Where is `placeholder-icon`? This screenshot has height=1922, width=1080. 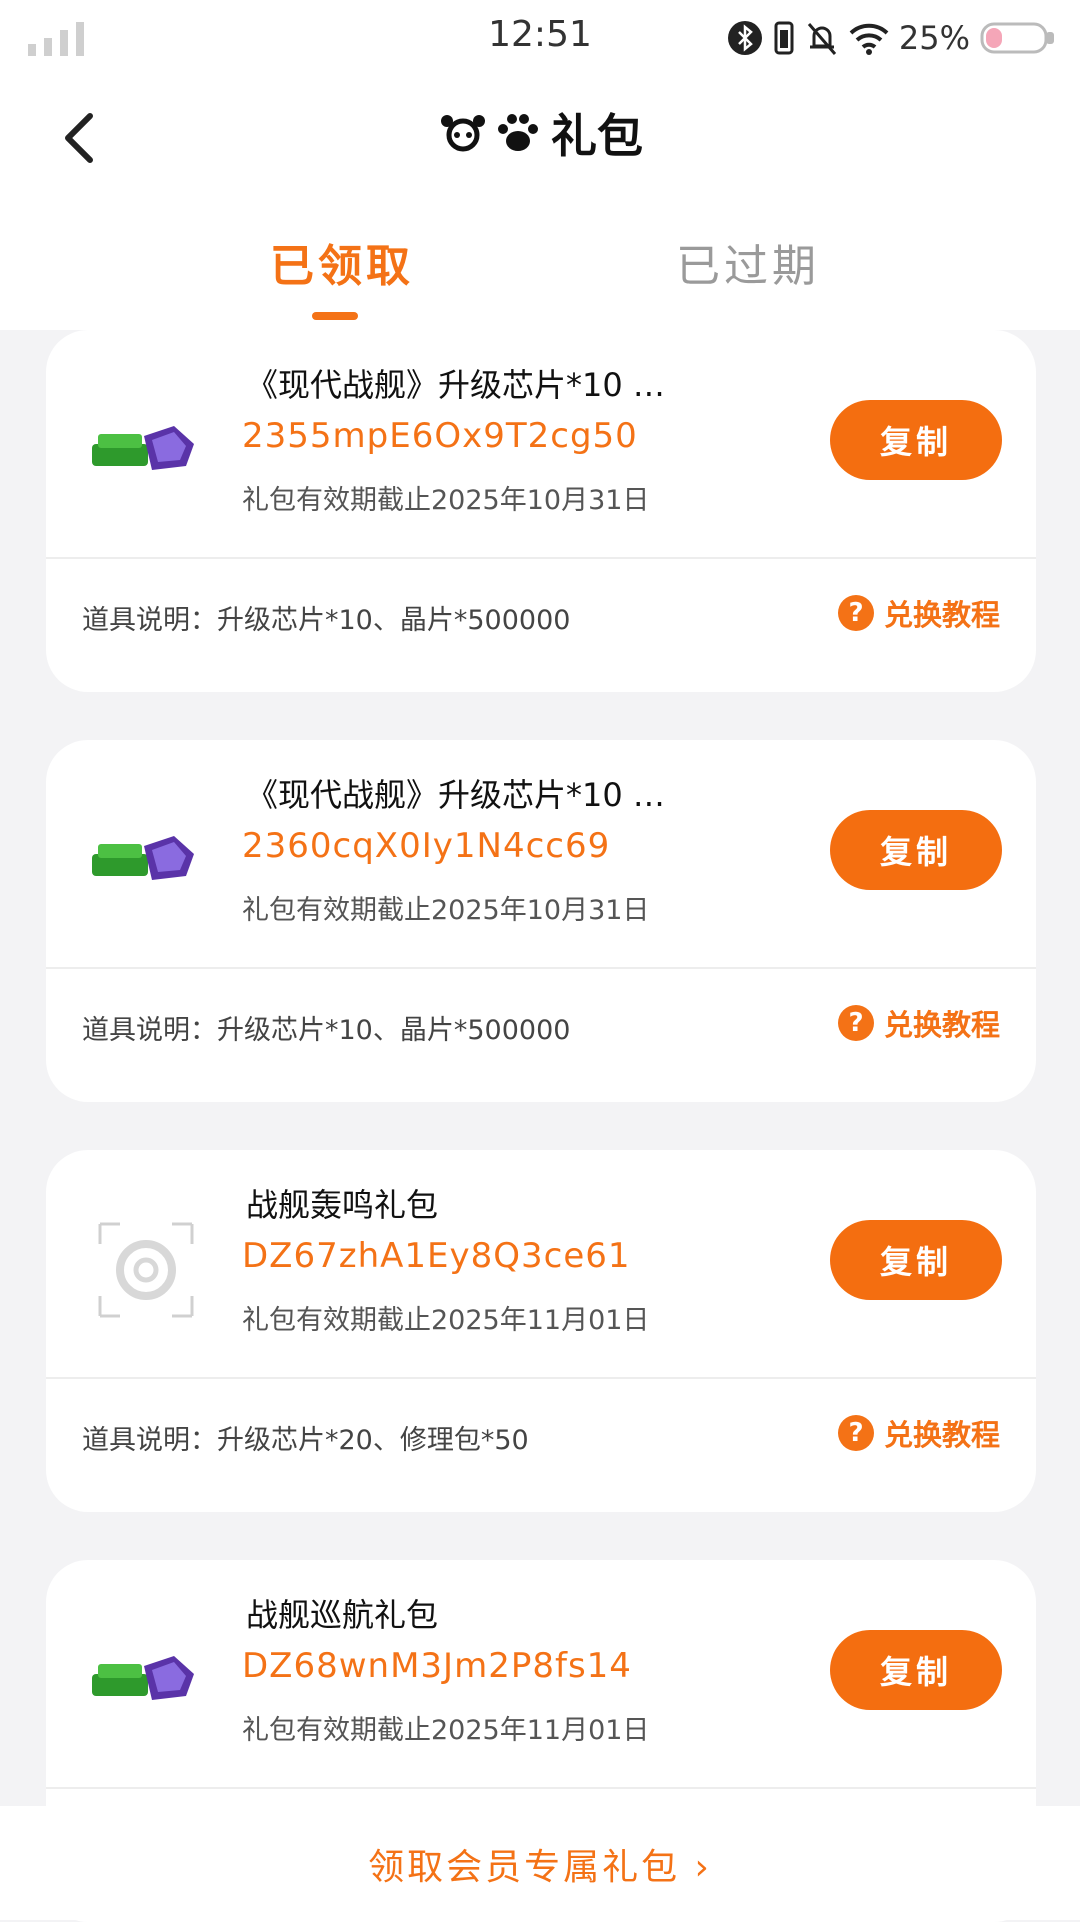 placeholder-icon is located at coordinates (146, 1270).